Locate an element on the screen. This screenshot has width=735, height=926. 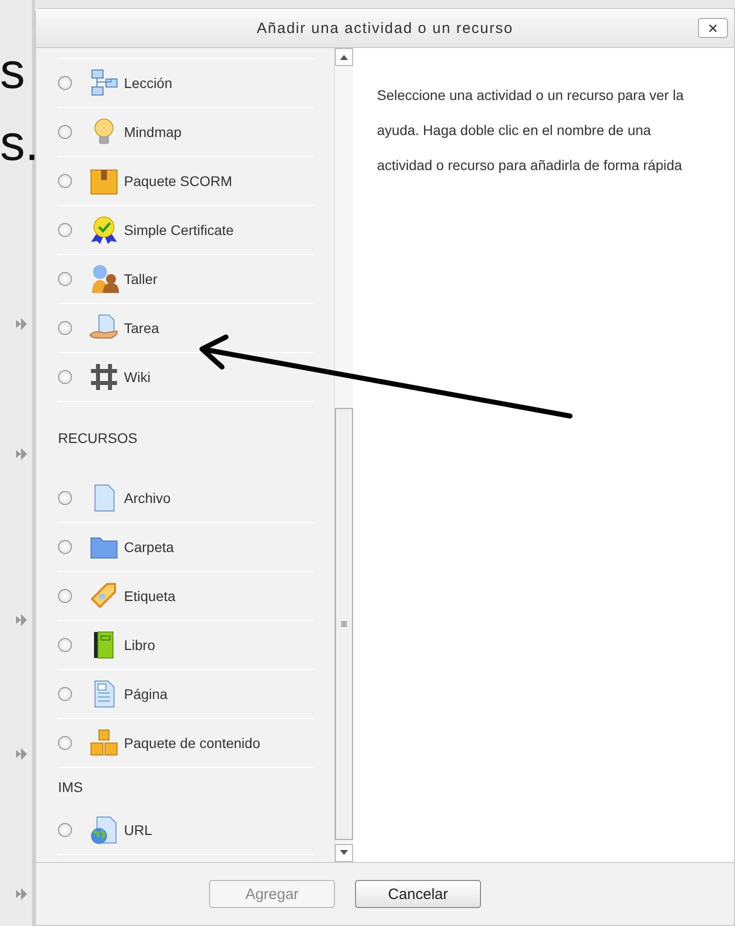
section-heading: RECURSOS is located at coordinates (98, 438).